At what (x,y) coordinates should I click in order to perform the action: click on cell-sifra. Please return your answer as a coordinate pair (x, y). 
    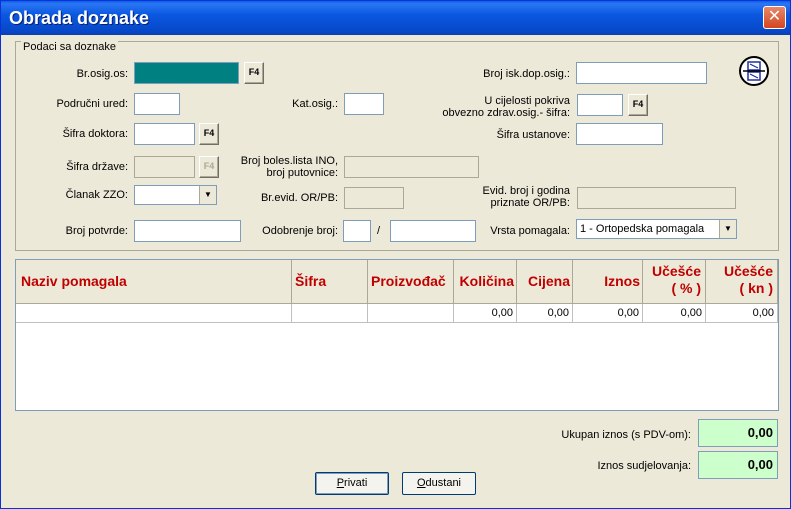
    Looking at the image, I should click on (330, 313).